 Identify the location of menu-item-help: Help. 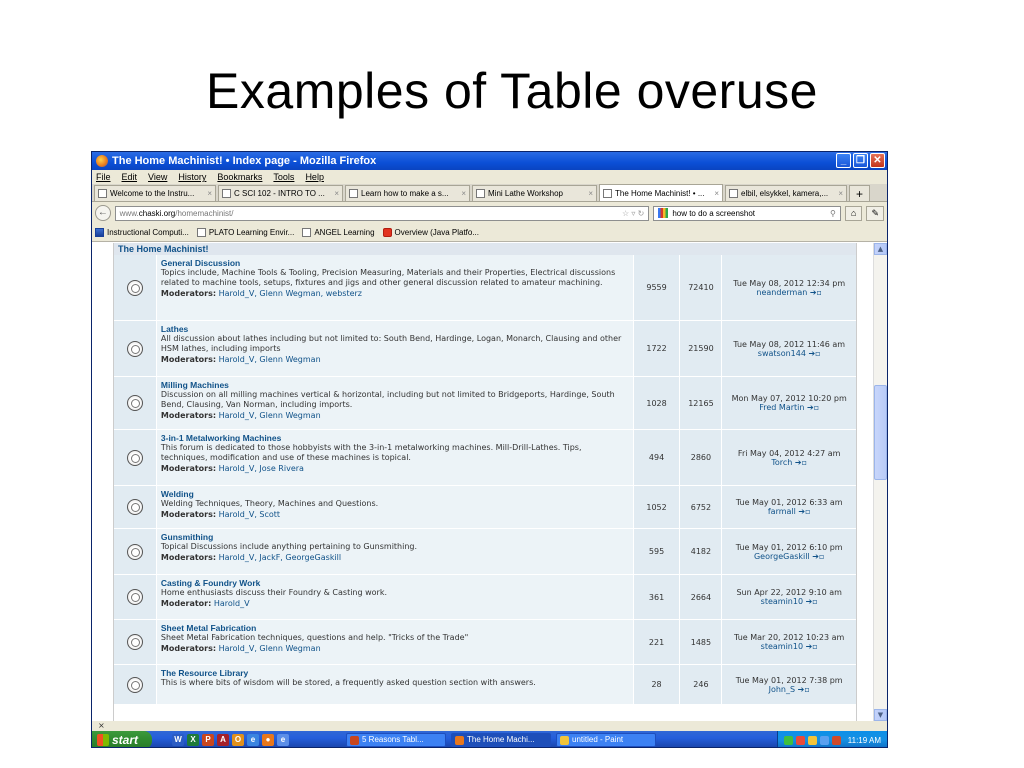
(314, 177).